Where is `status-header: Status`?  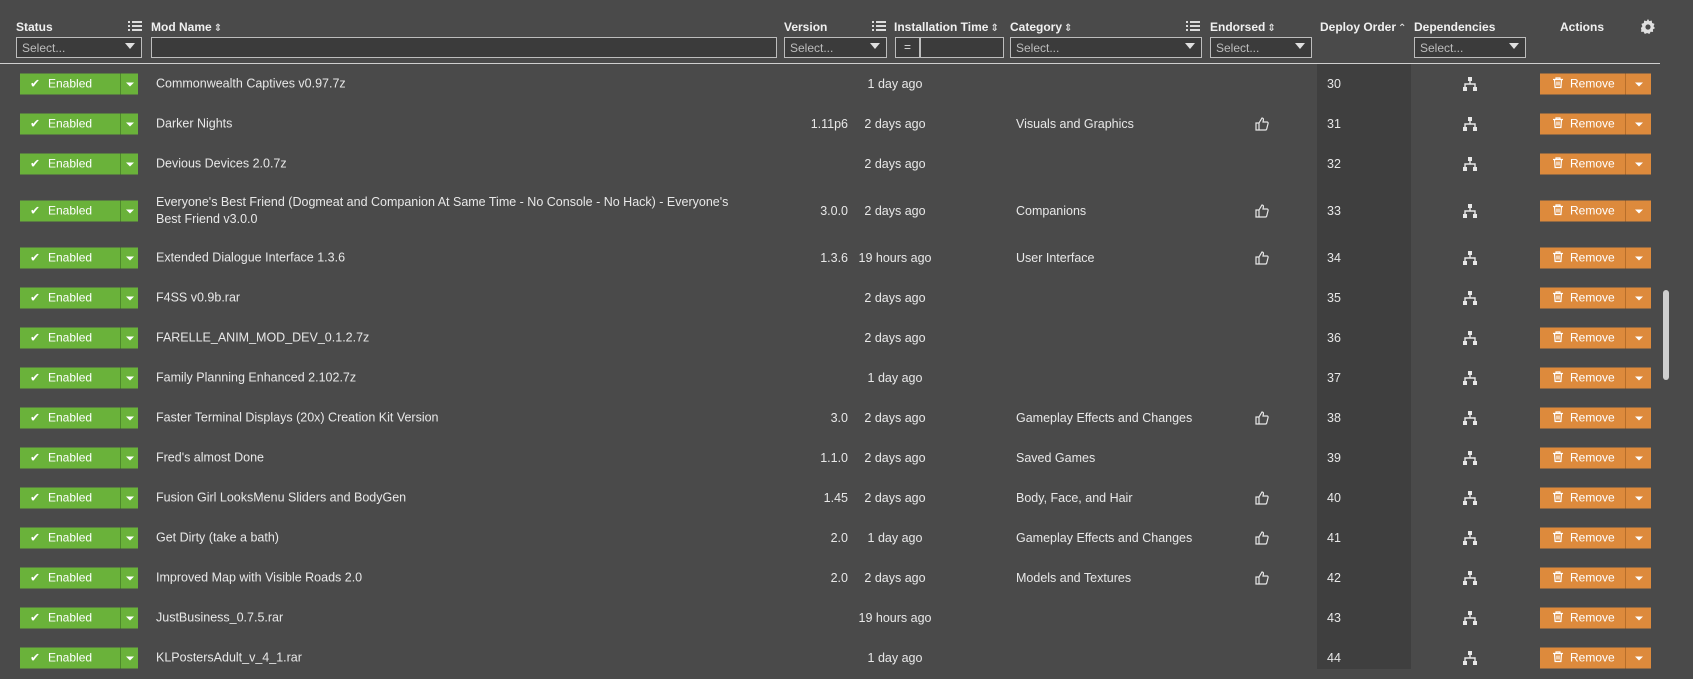 status-header: Status is located at coordinates (34, 27).